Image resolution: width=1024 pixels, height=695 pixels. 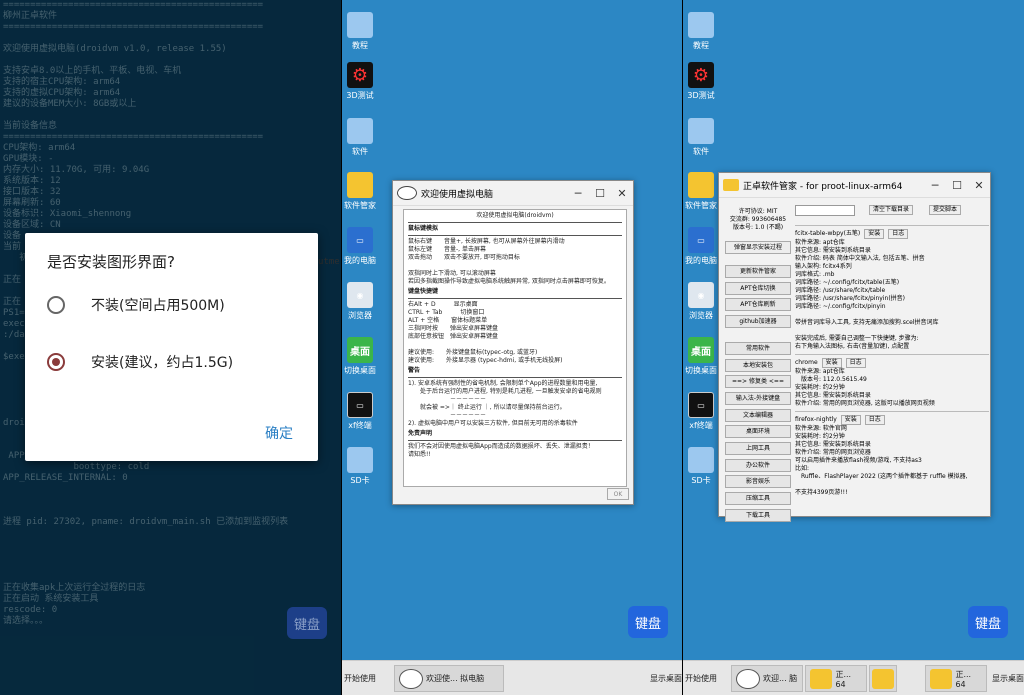 I want to click on category-button: 更新软件管家, so click(x=758, y=271).